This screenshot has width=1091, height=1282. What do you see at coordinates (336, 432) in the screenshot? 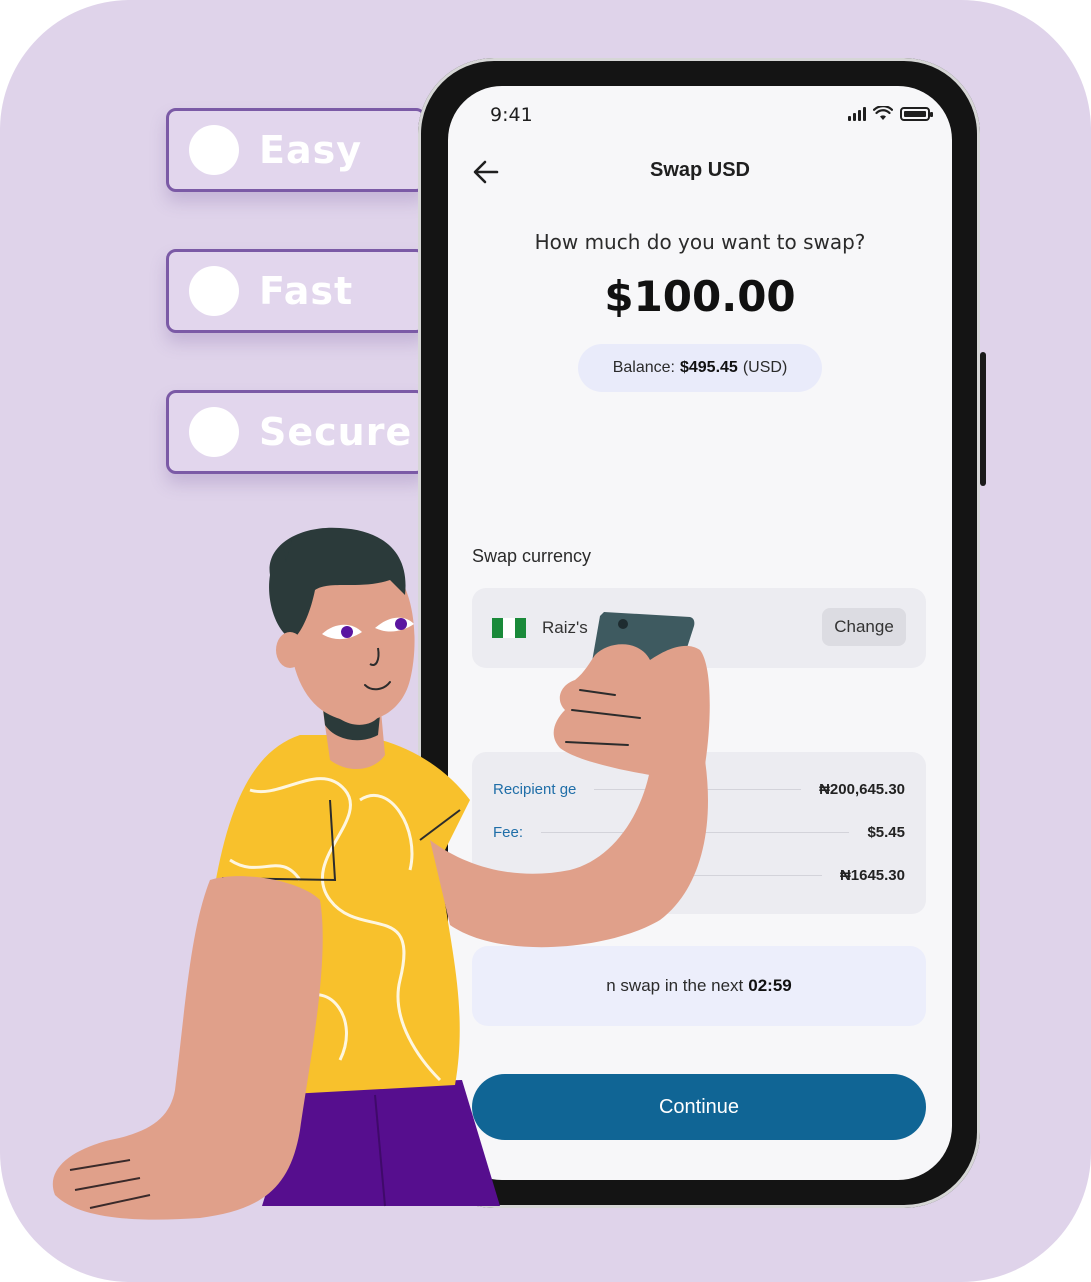
I see `feature-label: Secure` at bounding box center [336, 432].